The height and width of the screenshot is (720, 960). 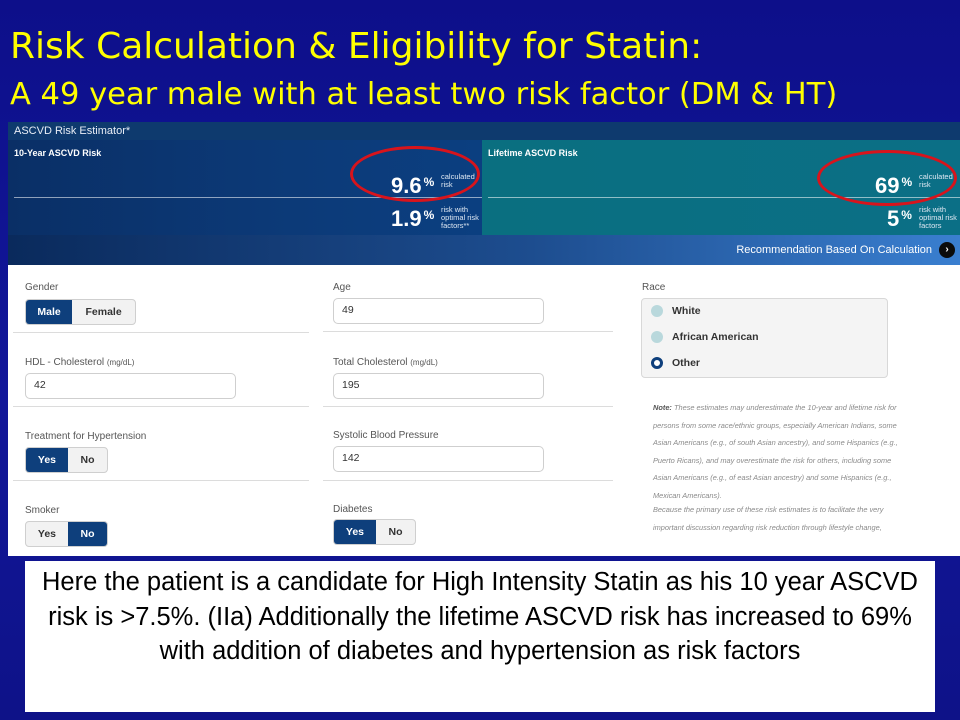 I want to click on smoker-toggle: Yes No, so click(x=66, y=534).